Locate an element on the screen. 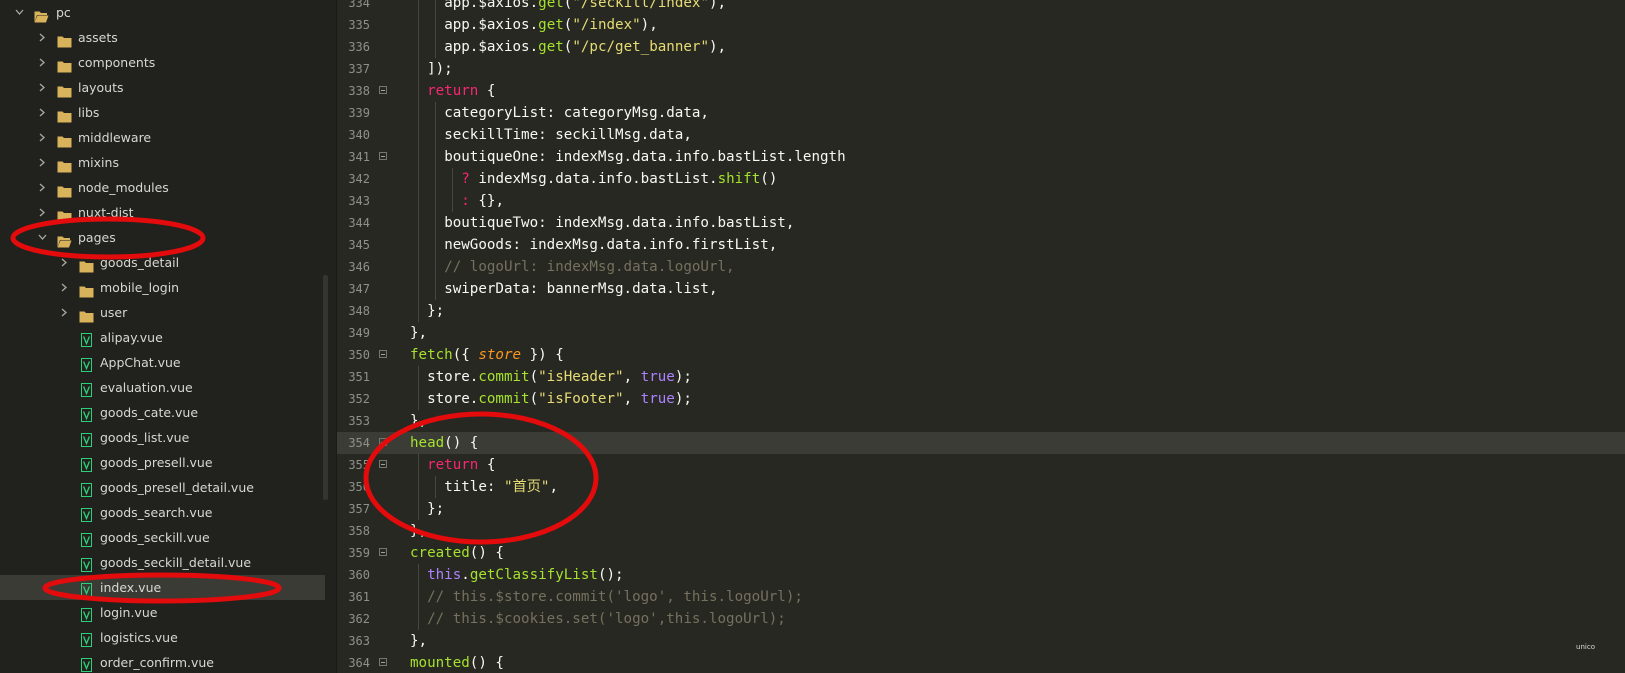 This screenshot has height=673, width=1625. code-line: 358}, is located at coordinates (981, 531).